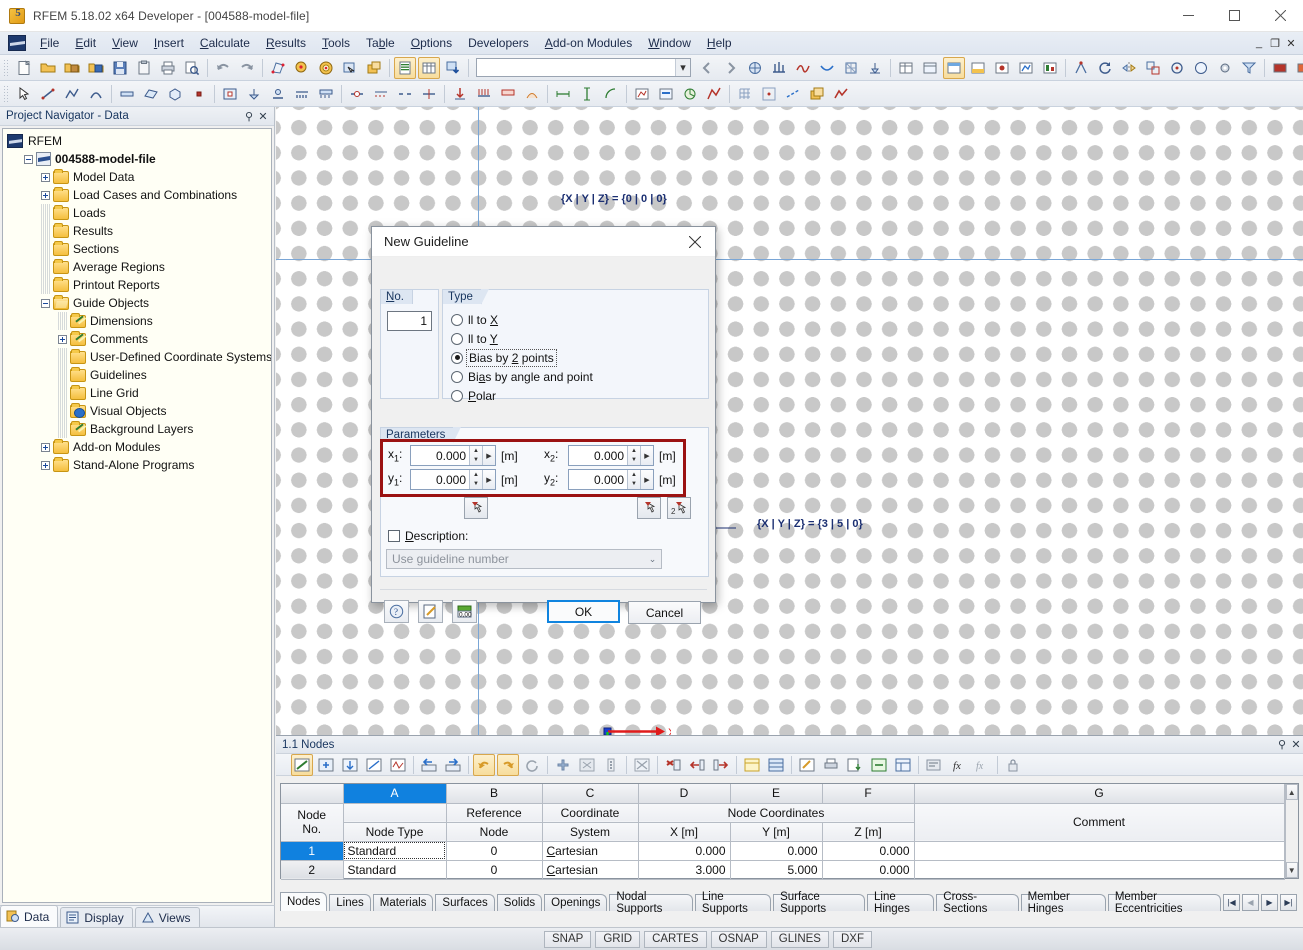 The width and height of the screenshot is (1303, 950). What do you see at coordinates (1291, 43) in the screenshot?
I see `mdi-close-button: ✕` at bounding box center [1291, 43].